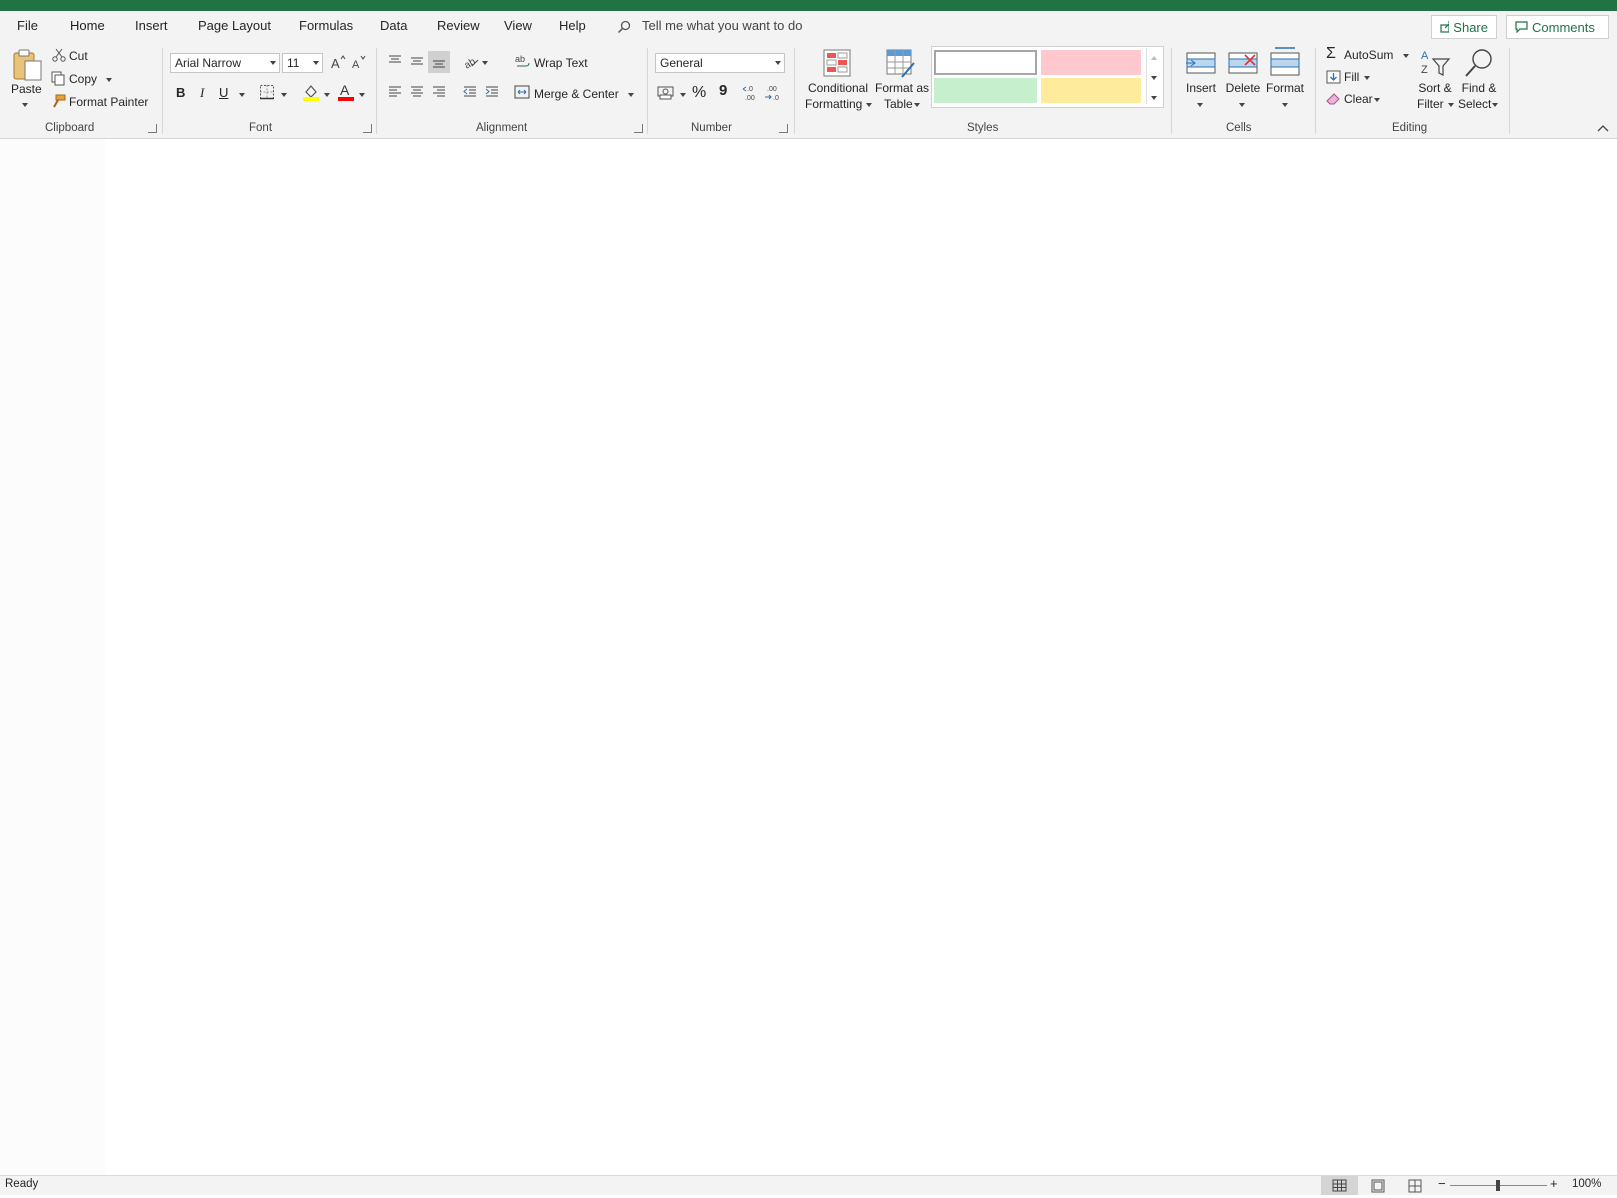 This screenshot has width=1617, height=1198. I want to click on style-good, so click(985, 90).